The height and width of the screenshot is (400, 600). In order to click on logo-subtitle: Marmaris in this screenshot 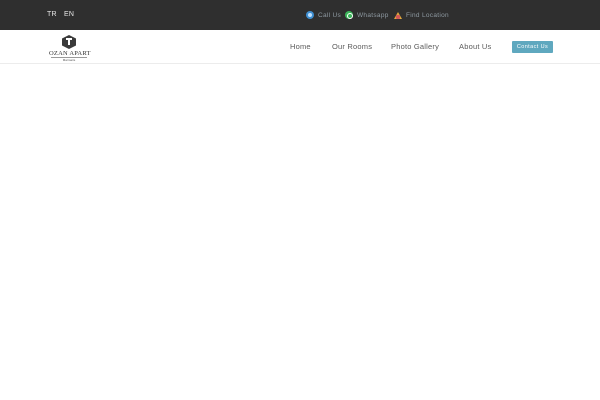, I will do `click(69, 60)`.